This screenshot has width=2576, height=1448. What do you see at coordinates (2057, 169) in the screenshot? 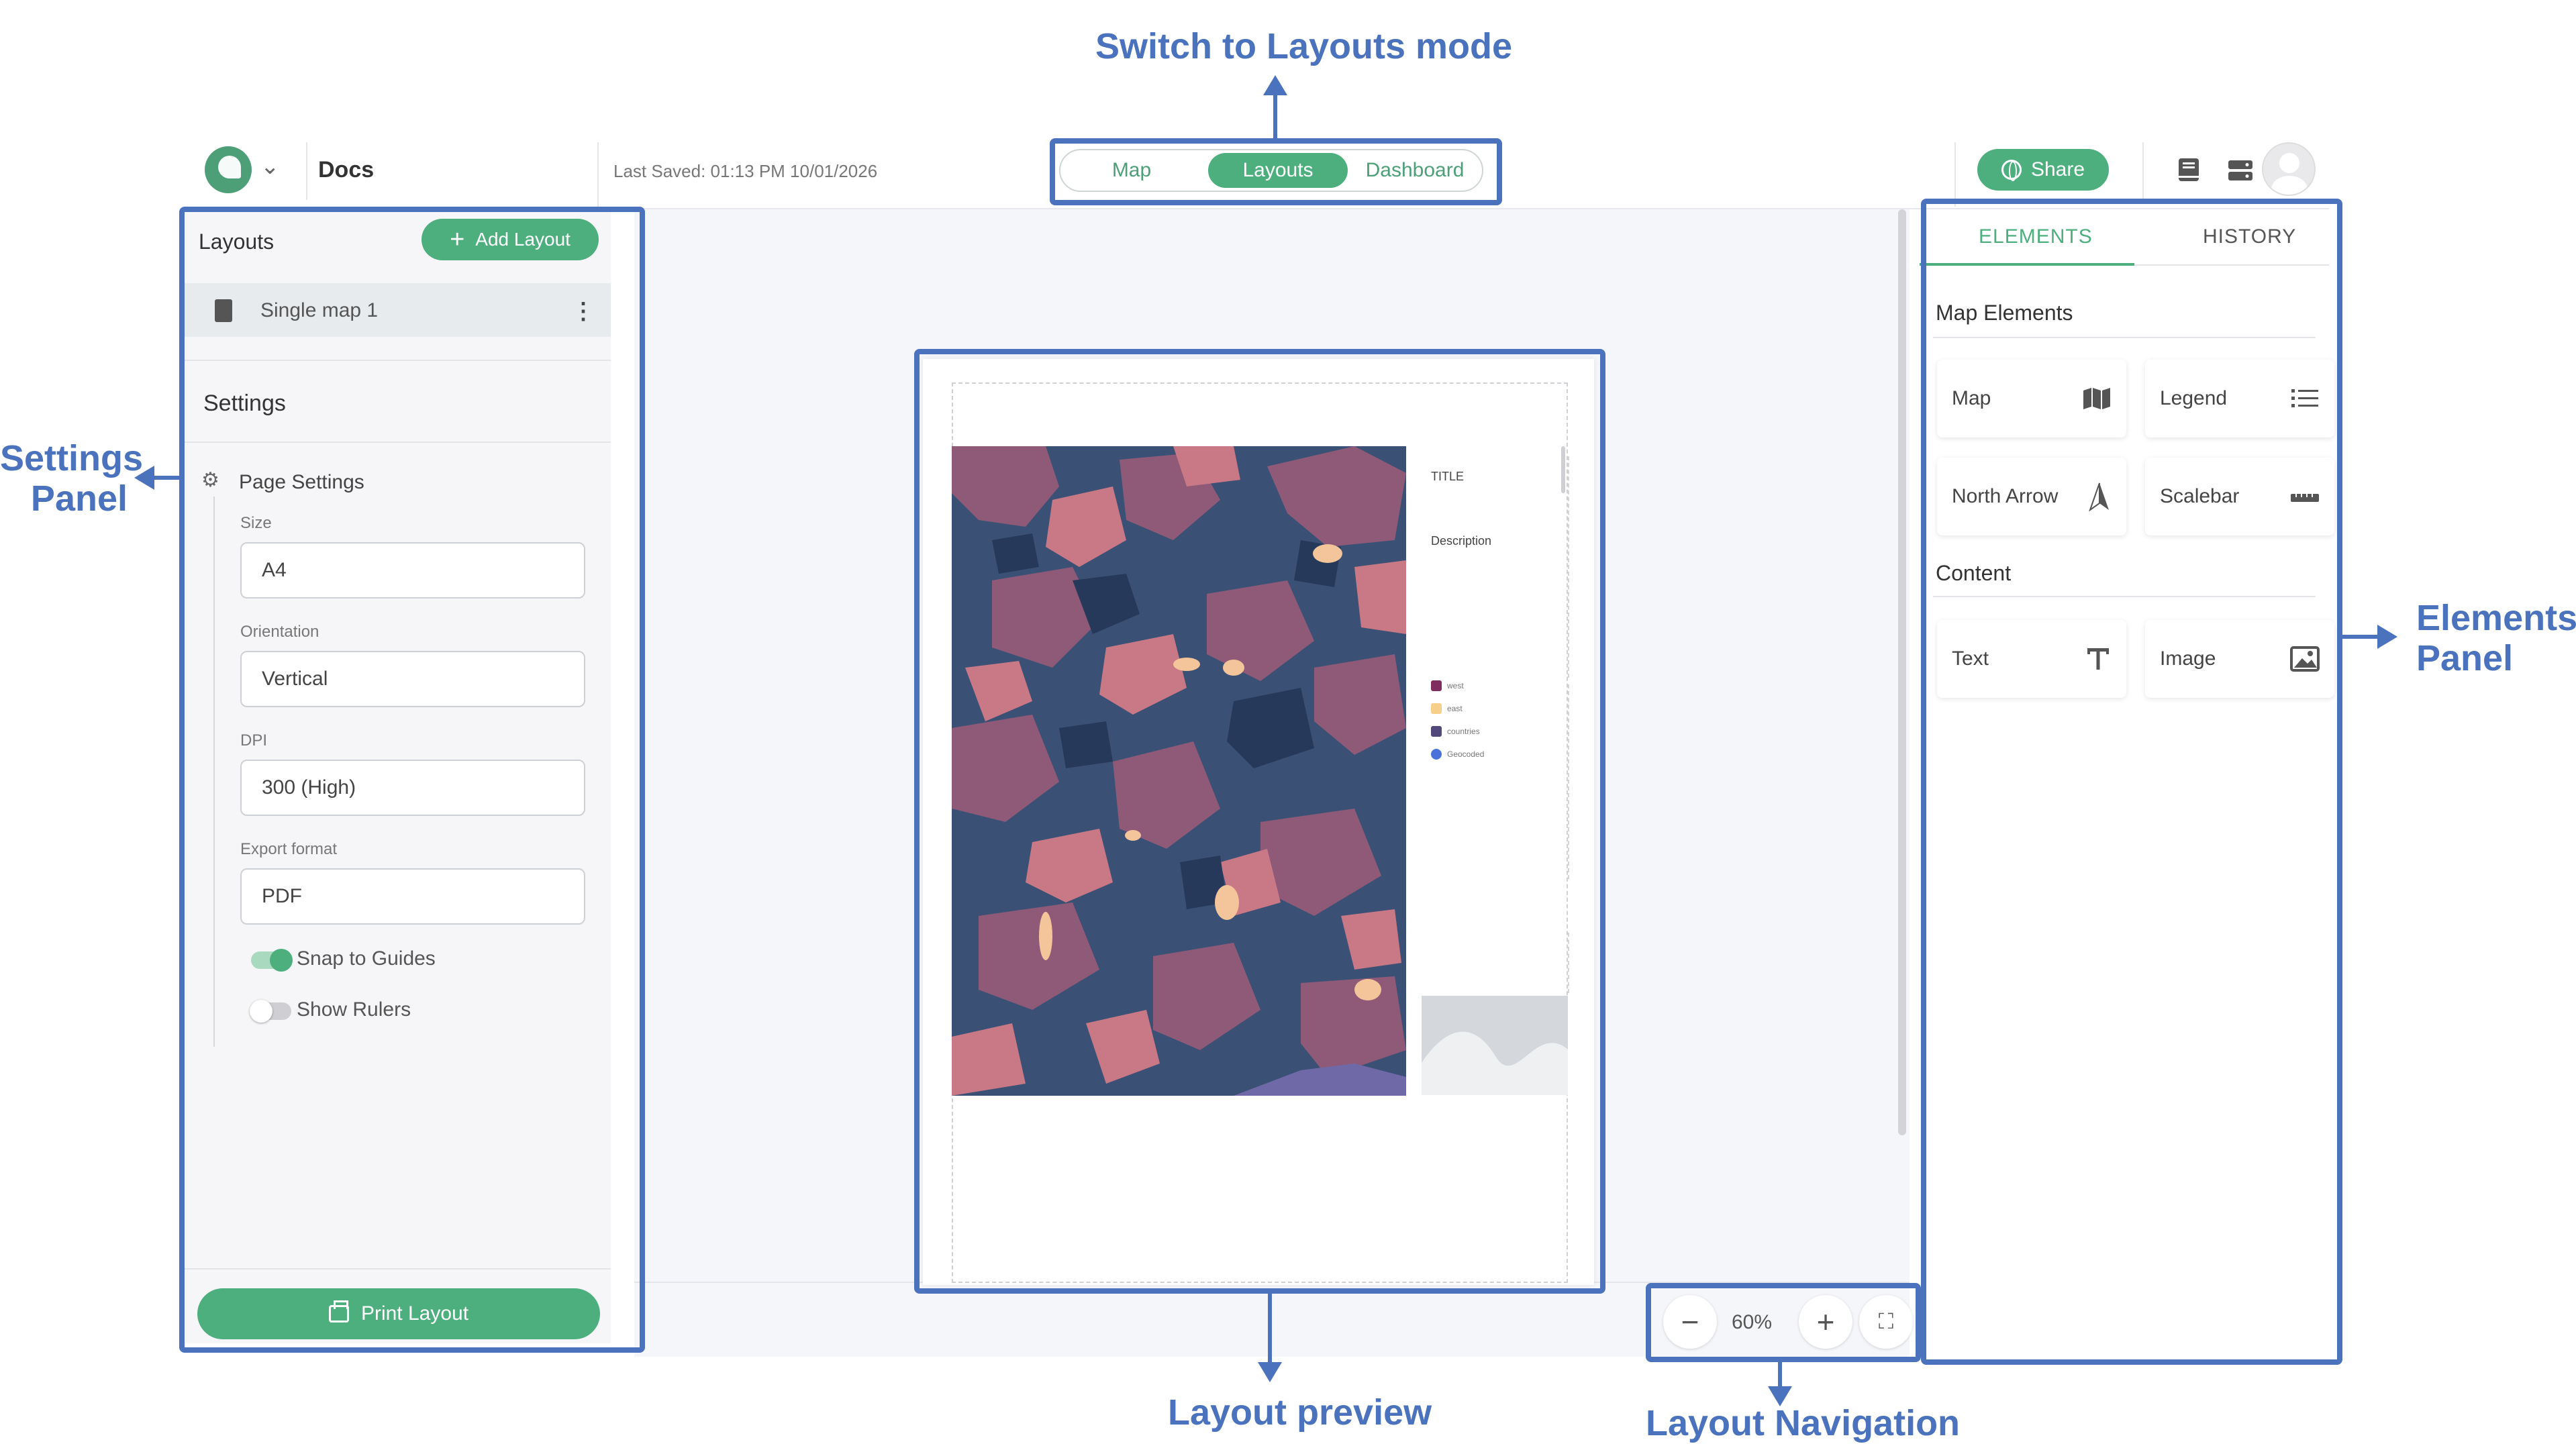
I see `share-label: Share` at bounding box center [2057, 169].